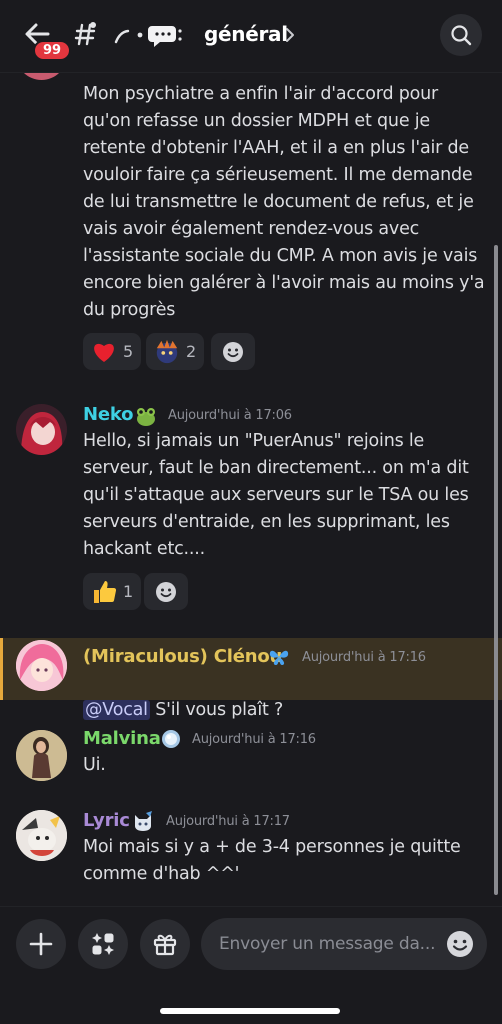 This screenshot has width=502, height=1024. I want to click on search-icon, so click(461, 35).